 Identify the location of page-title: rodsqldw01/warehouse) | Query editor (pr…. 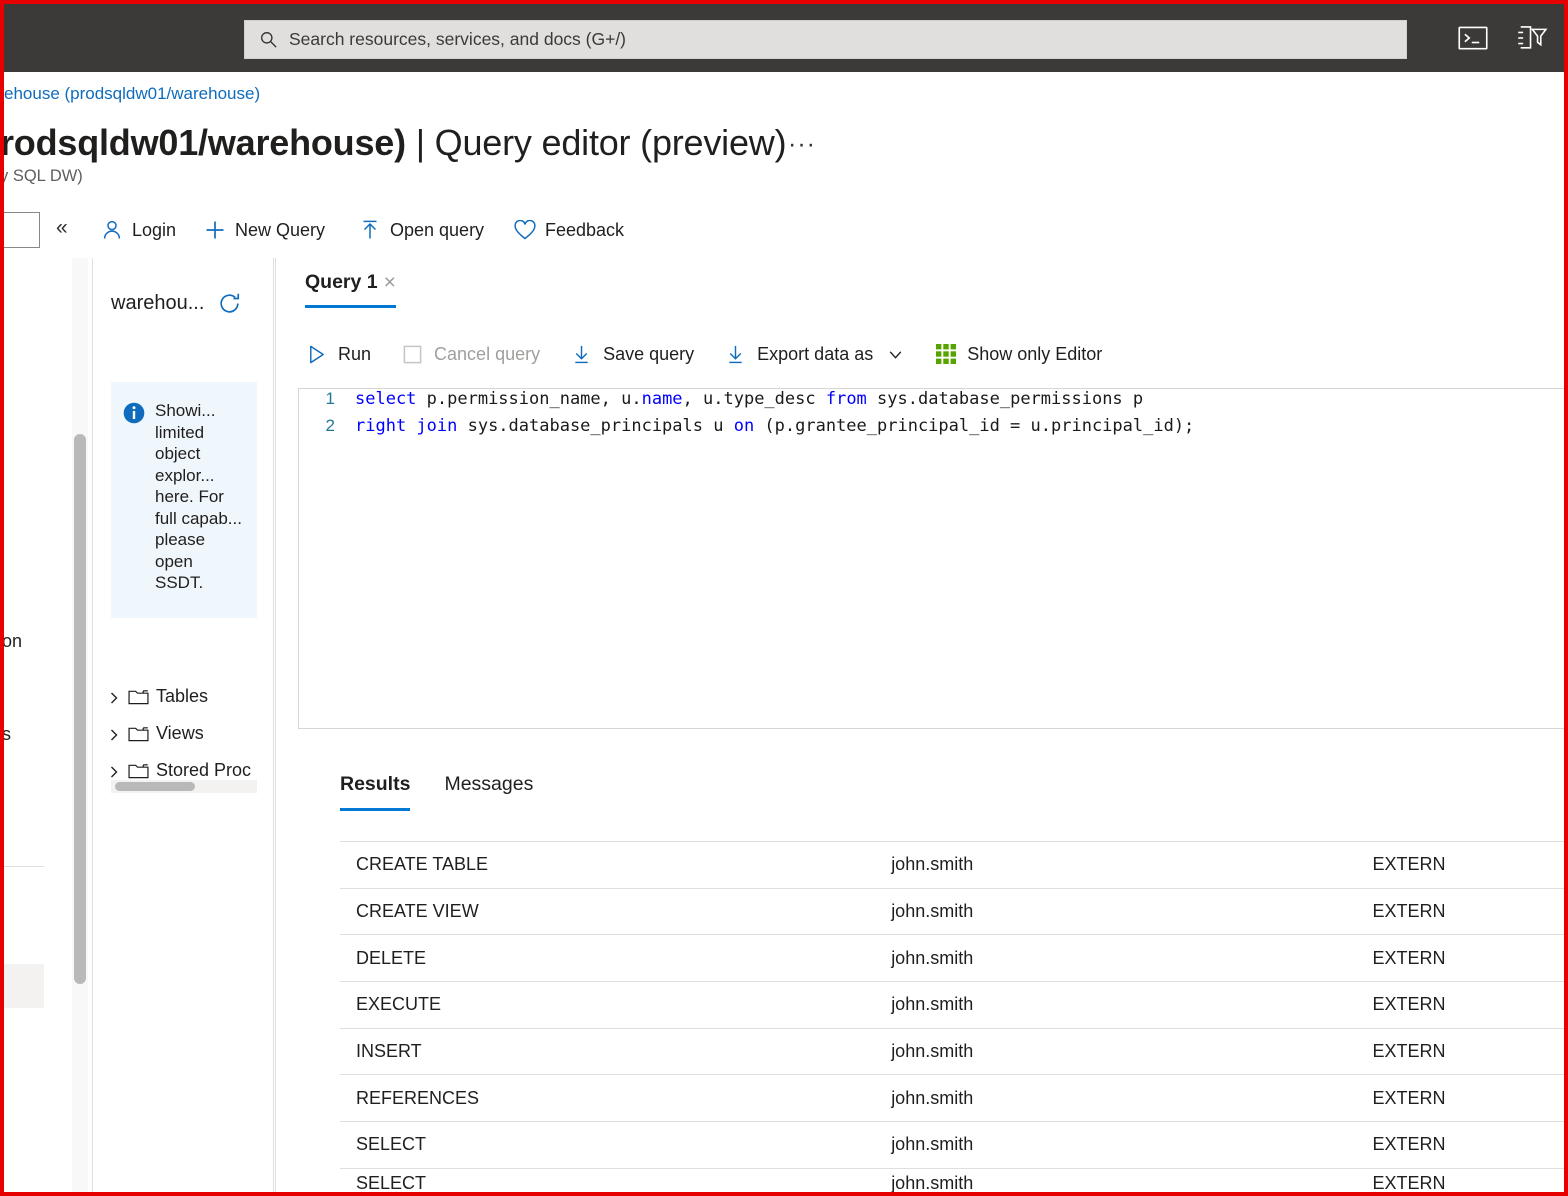
(393, 143).